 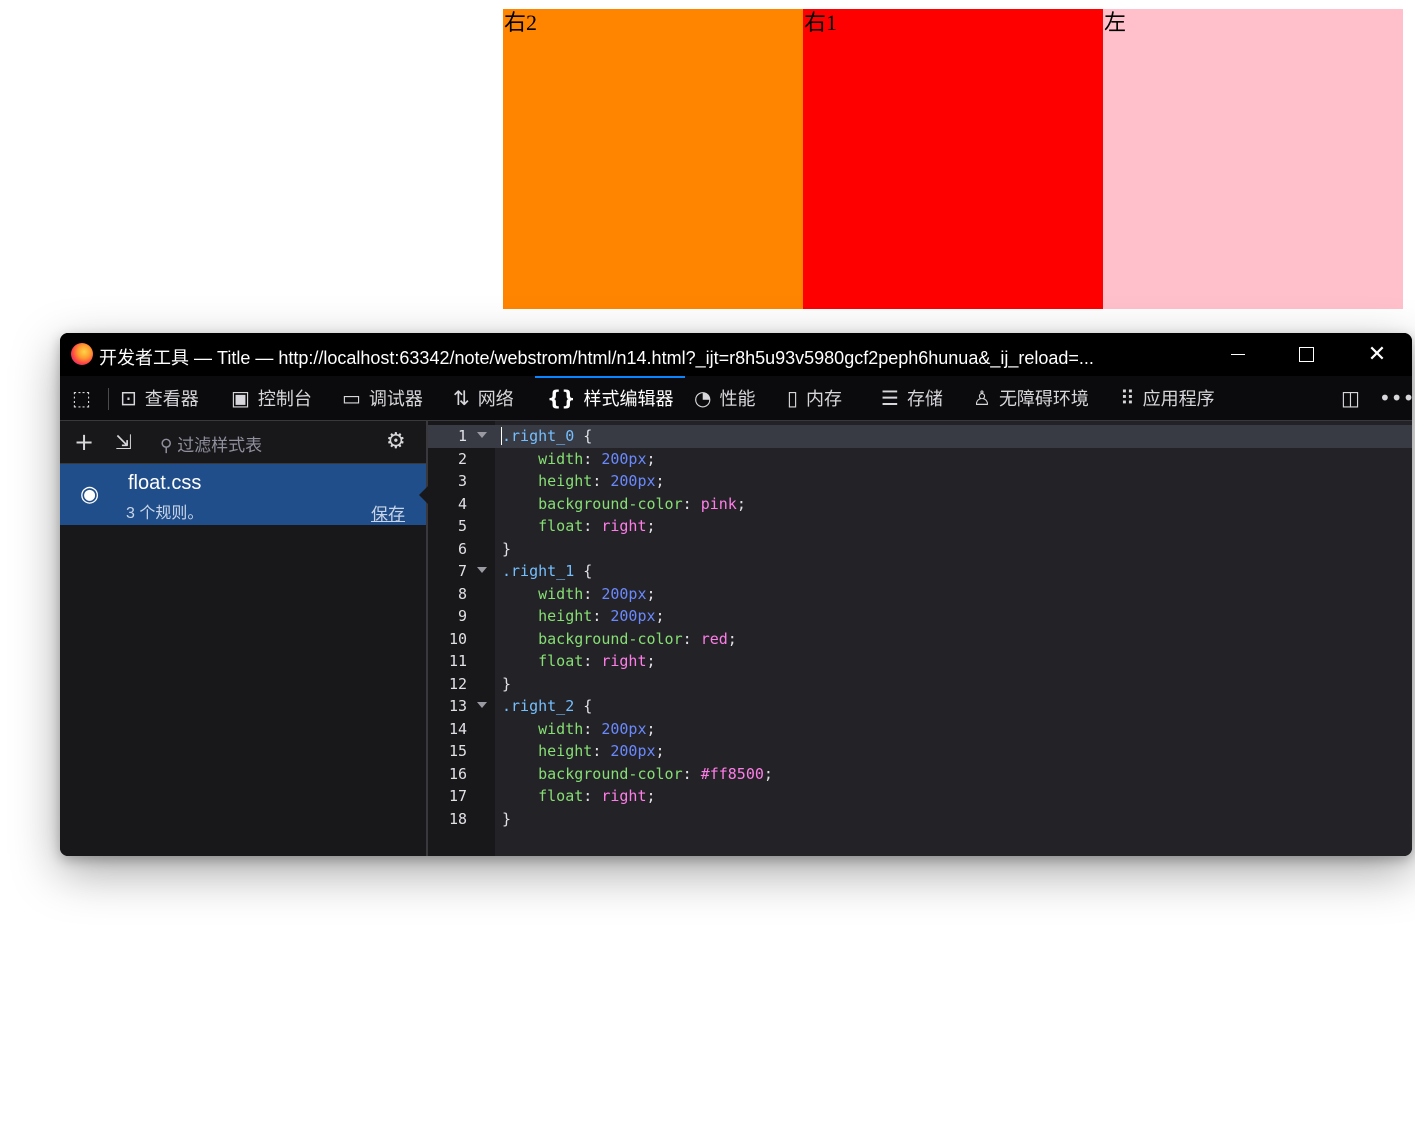 What do you see at coordinates (642, 503) in the screenshot?
I see `code-text: background-color: pink;` at bounding box center [642, 503].